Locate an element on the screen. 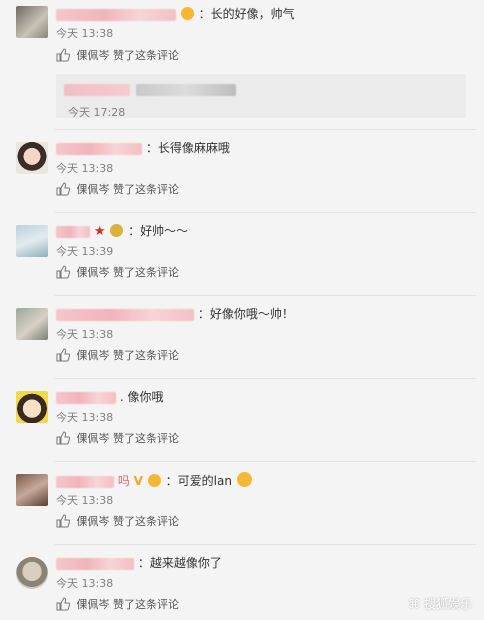 The image size is (484, 620). comment-5: . 像你哦 今天 13:38 倮佩岑 赞了这条评论 is located at coordinates (242, 420).